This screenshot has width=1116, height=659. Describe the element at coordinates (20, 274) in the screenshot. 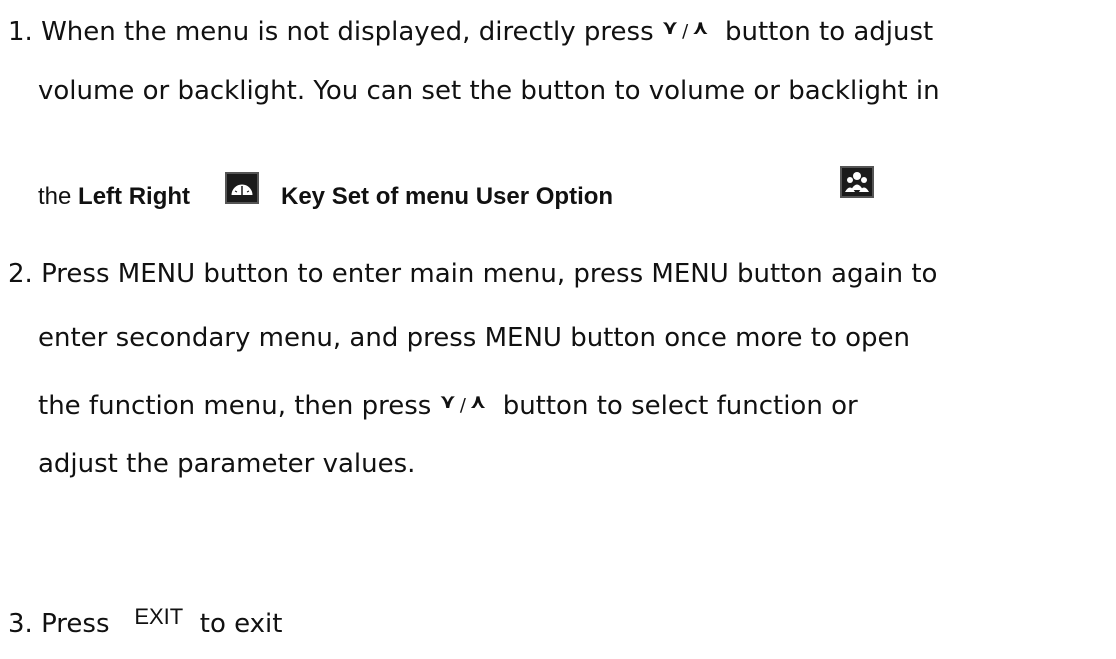

I see `step-number: 2.` at that location.